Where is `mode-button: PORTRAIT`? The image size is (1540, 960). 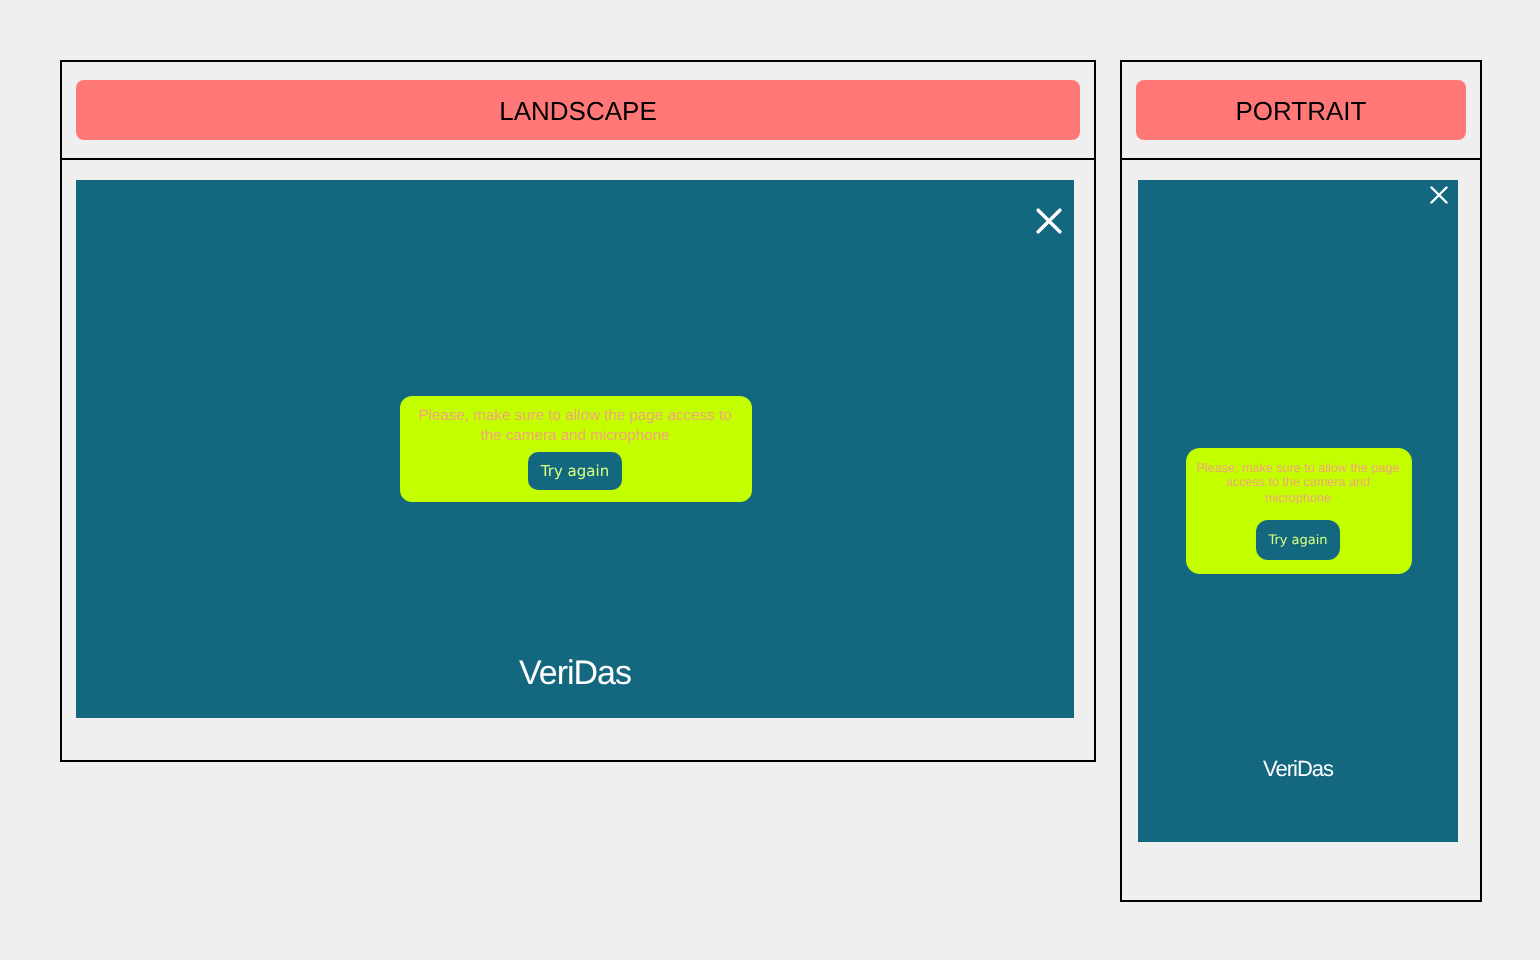
mode-button: PORTRAIT is located at coordinates (1301, 110).